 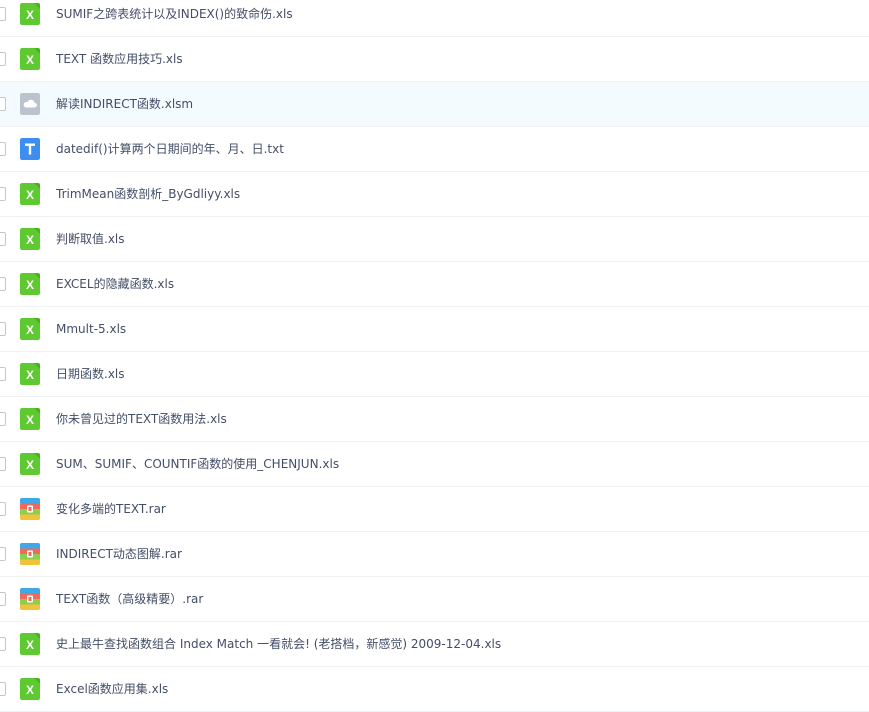 What do you see at coordinates (434, 149) in the screenshot?
I see `file-row: datedif()计算两个日期间的年、月、日.txt` at bounding box center [434, 149].